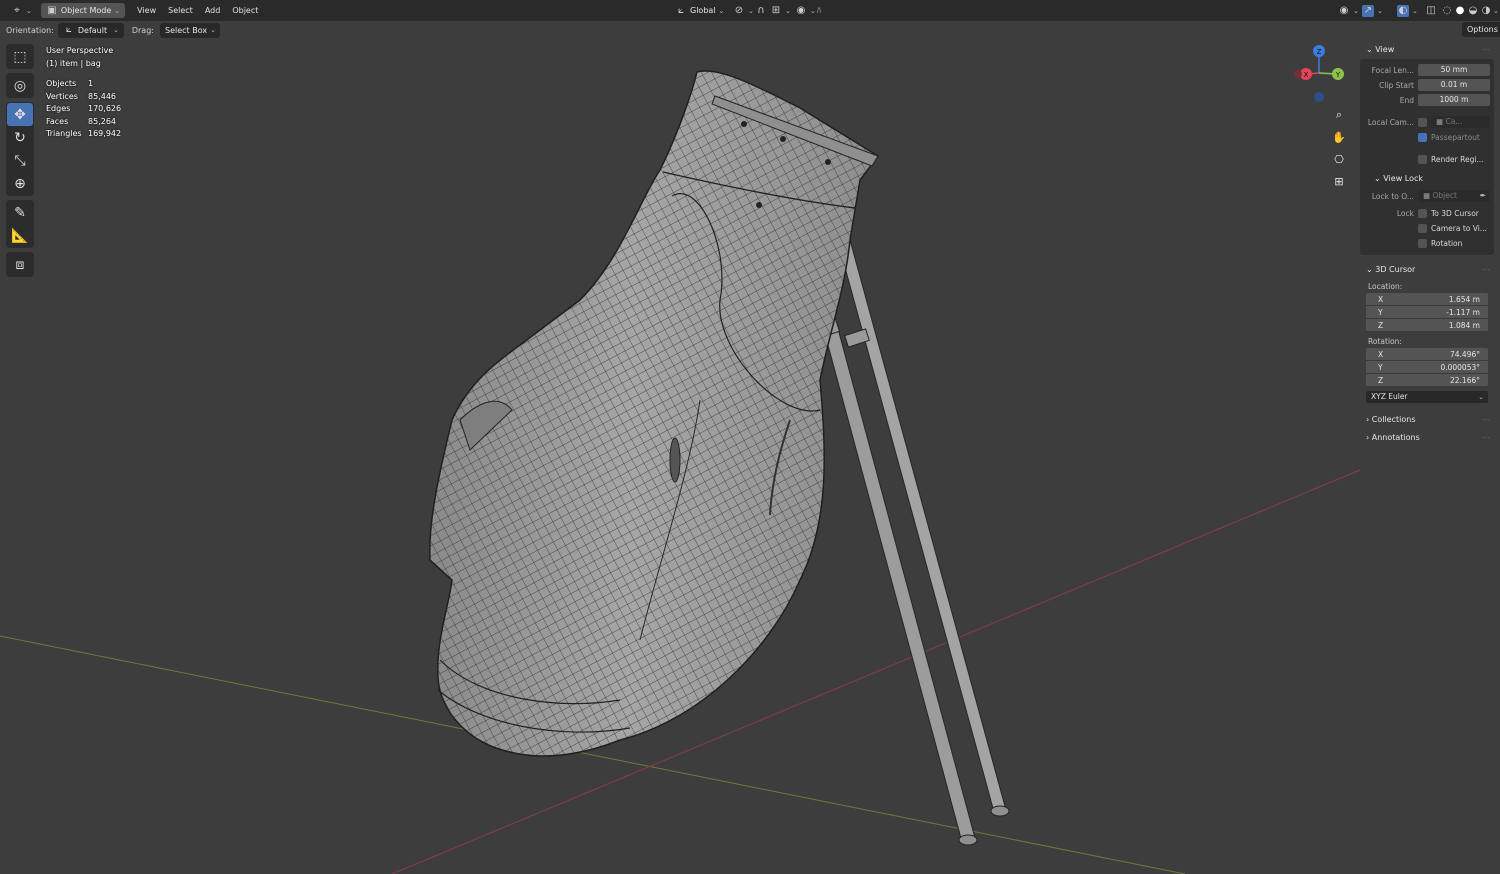 This screenshot has height=874, width=1500. I want to click on navigation-controls: ⌕ ✋ ⎔ ⊞, so click(1340, 149).